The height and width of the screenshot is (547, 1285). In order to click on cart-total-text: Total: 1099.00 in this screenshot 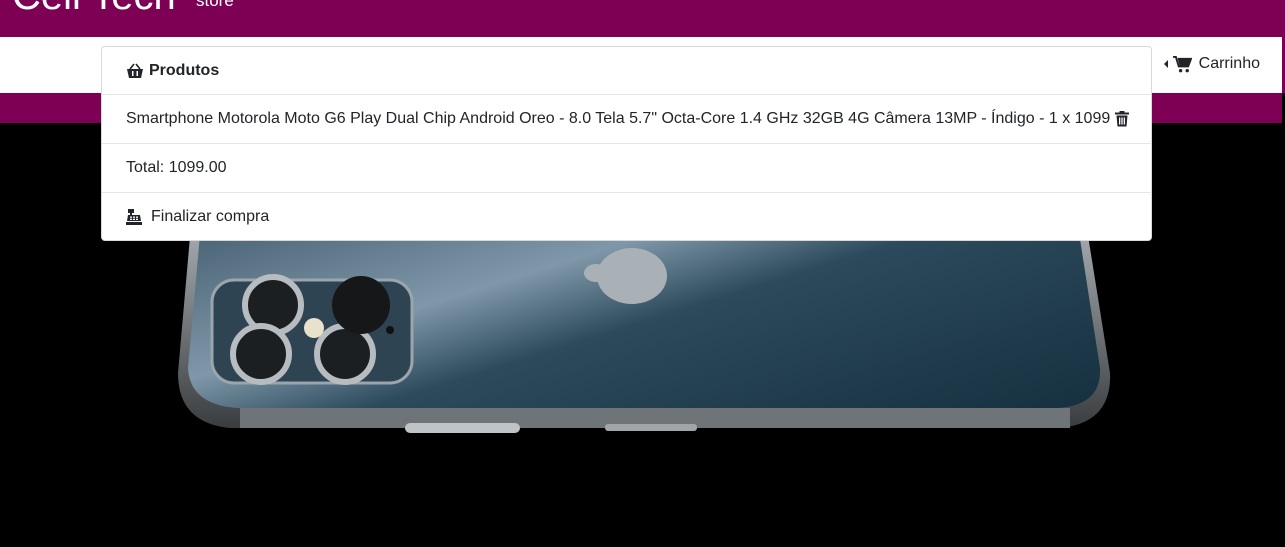, I will do `click(176, 167)`.